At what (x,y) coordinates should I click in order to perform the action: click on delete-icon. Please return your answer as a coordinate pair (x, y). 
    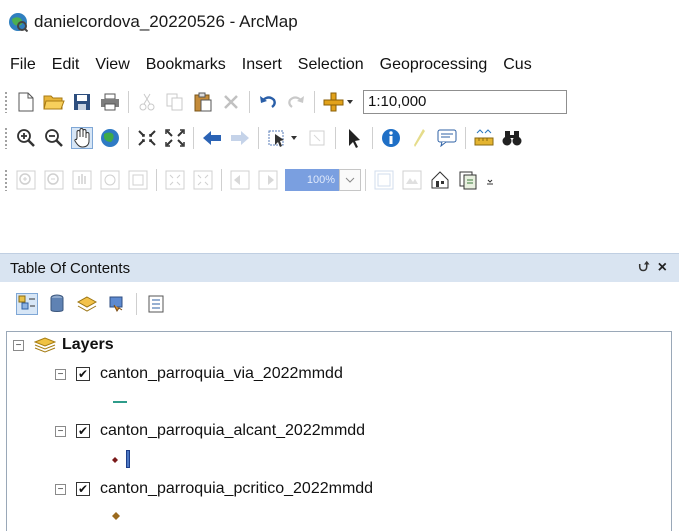
    Looking at the image, I should click on (231, 102).